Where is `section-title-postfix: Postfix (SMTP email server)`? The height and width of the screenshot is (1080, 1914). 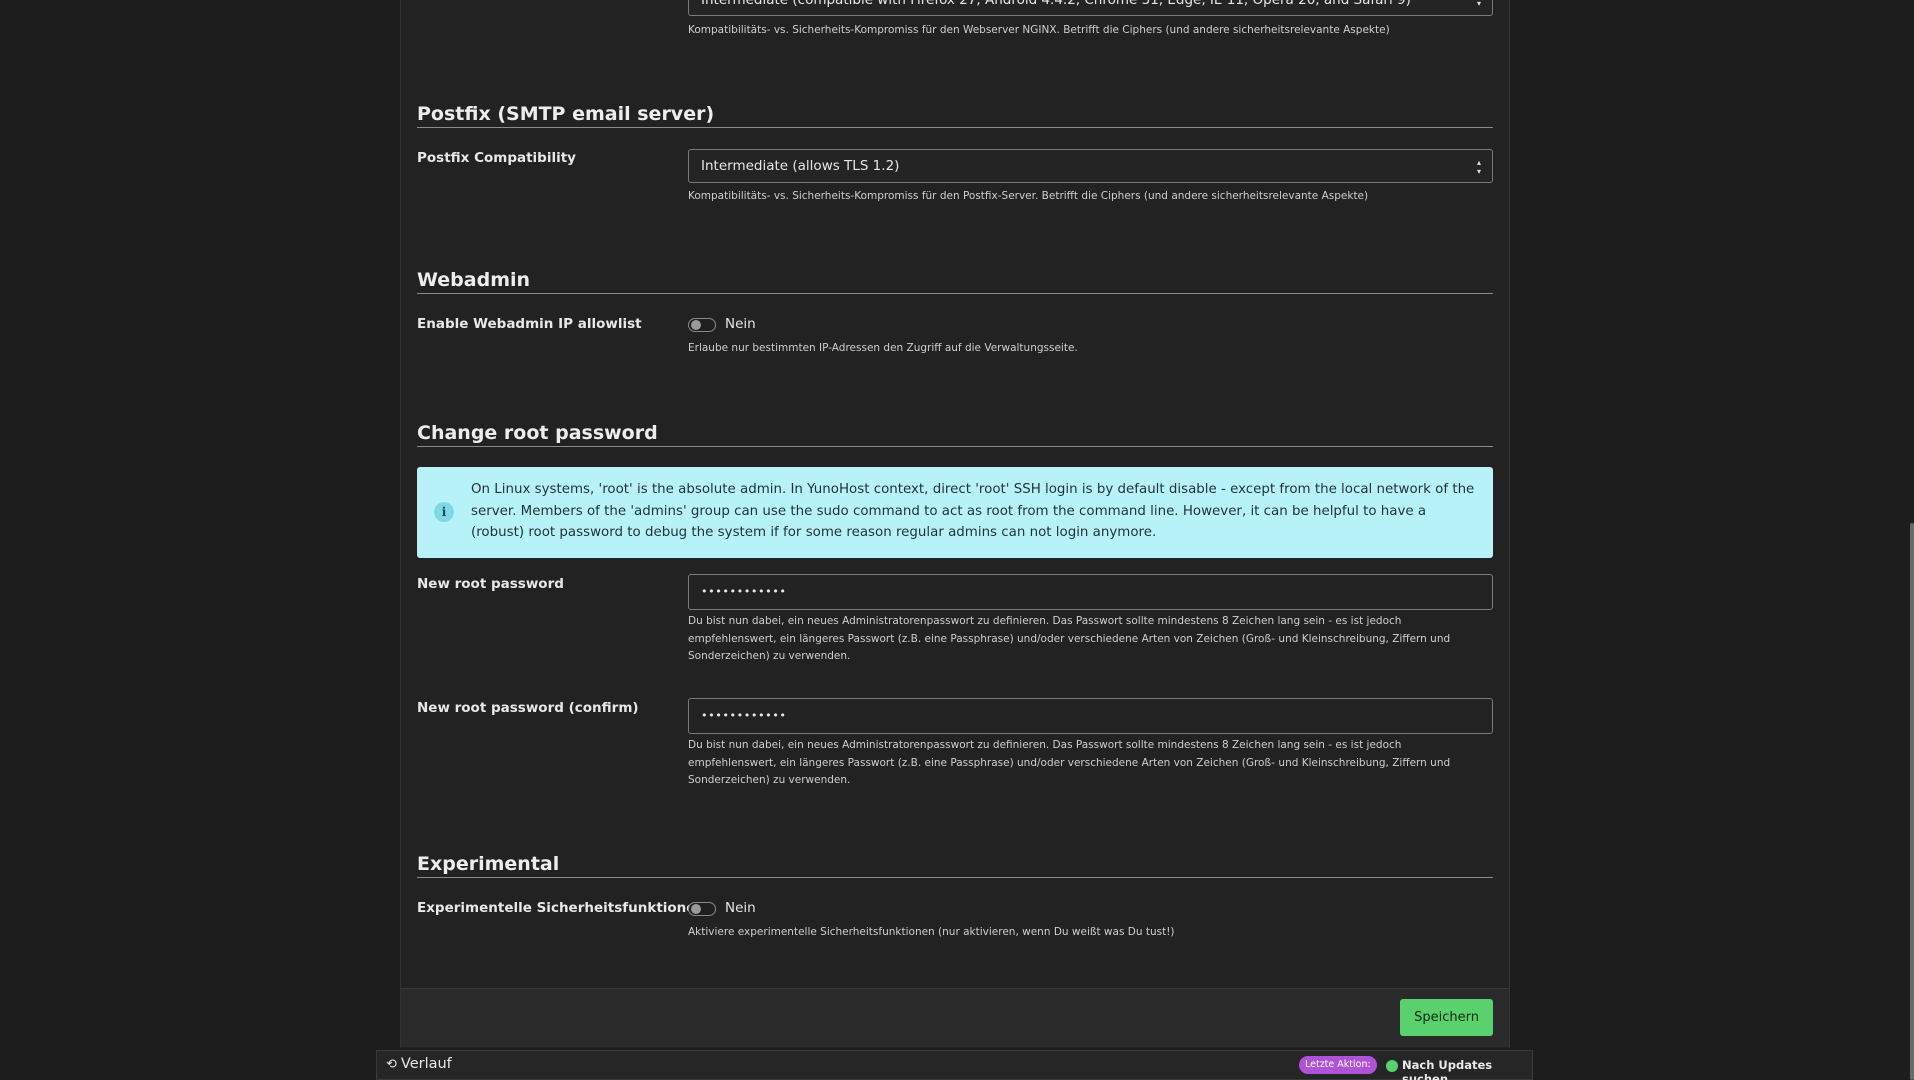
section-title-postfix: Postfix (SMTP email server) is located at coordinates (566, 114).